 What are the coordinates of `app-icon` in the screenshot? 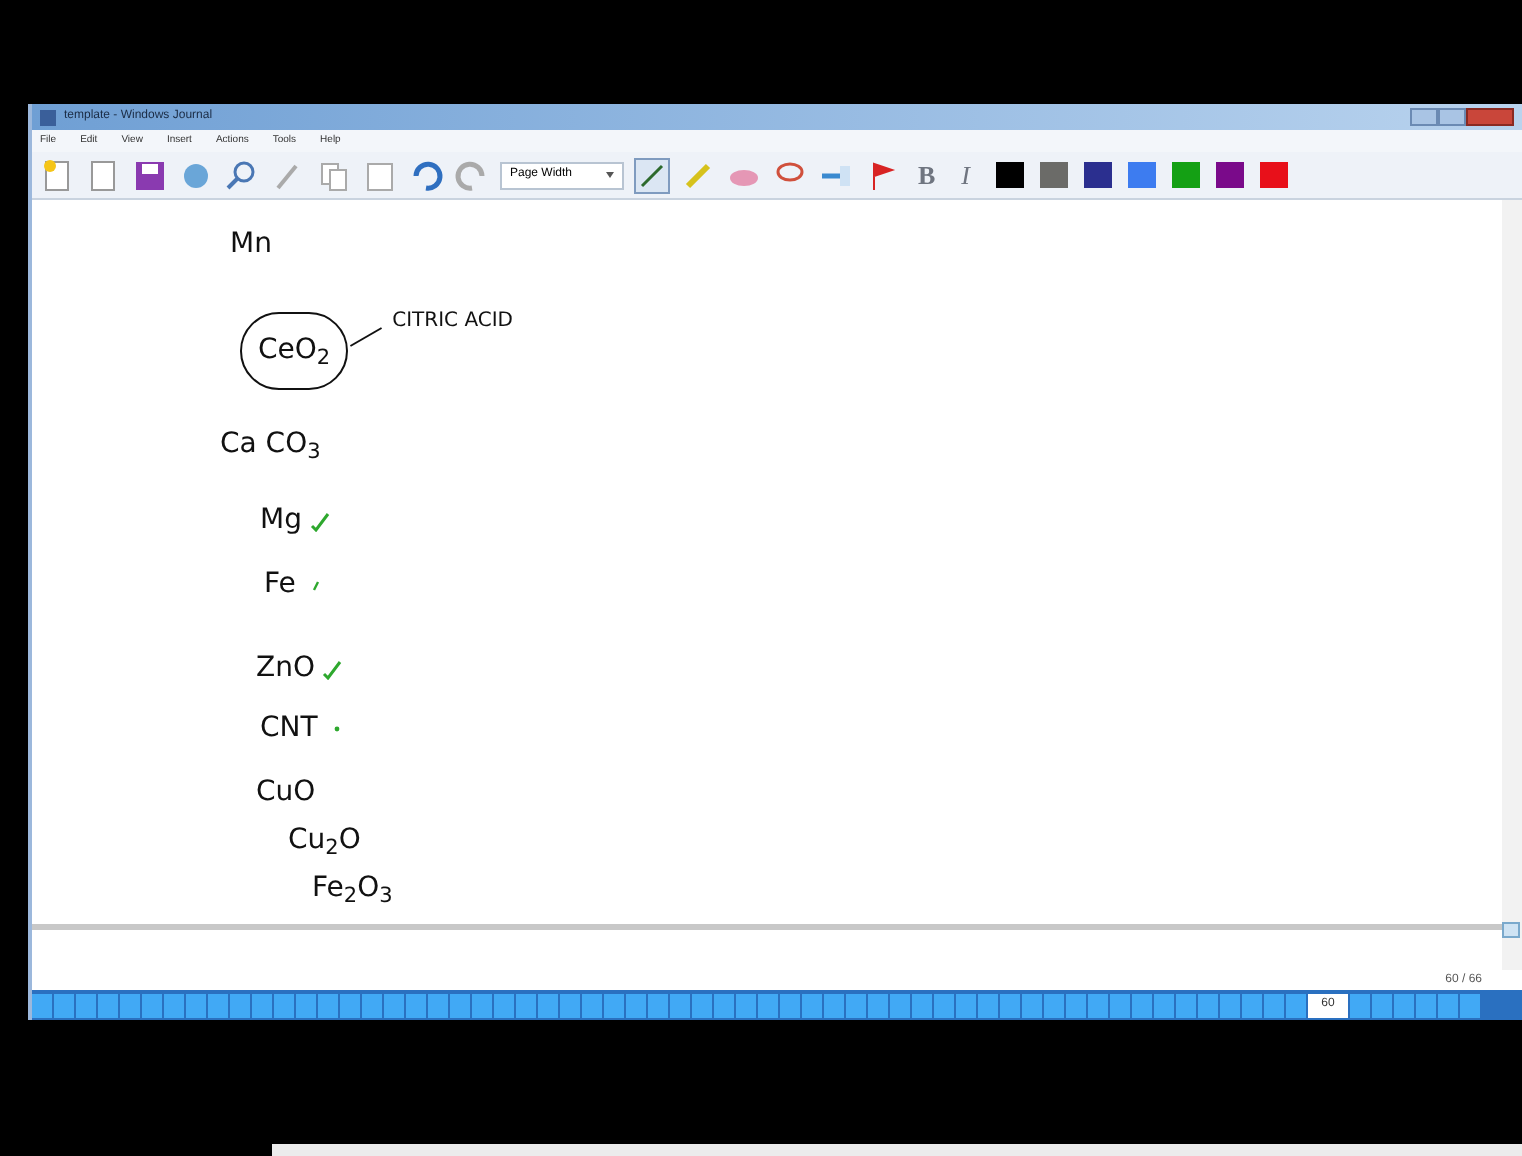 It's located at (48, 117).